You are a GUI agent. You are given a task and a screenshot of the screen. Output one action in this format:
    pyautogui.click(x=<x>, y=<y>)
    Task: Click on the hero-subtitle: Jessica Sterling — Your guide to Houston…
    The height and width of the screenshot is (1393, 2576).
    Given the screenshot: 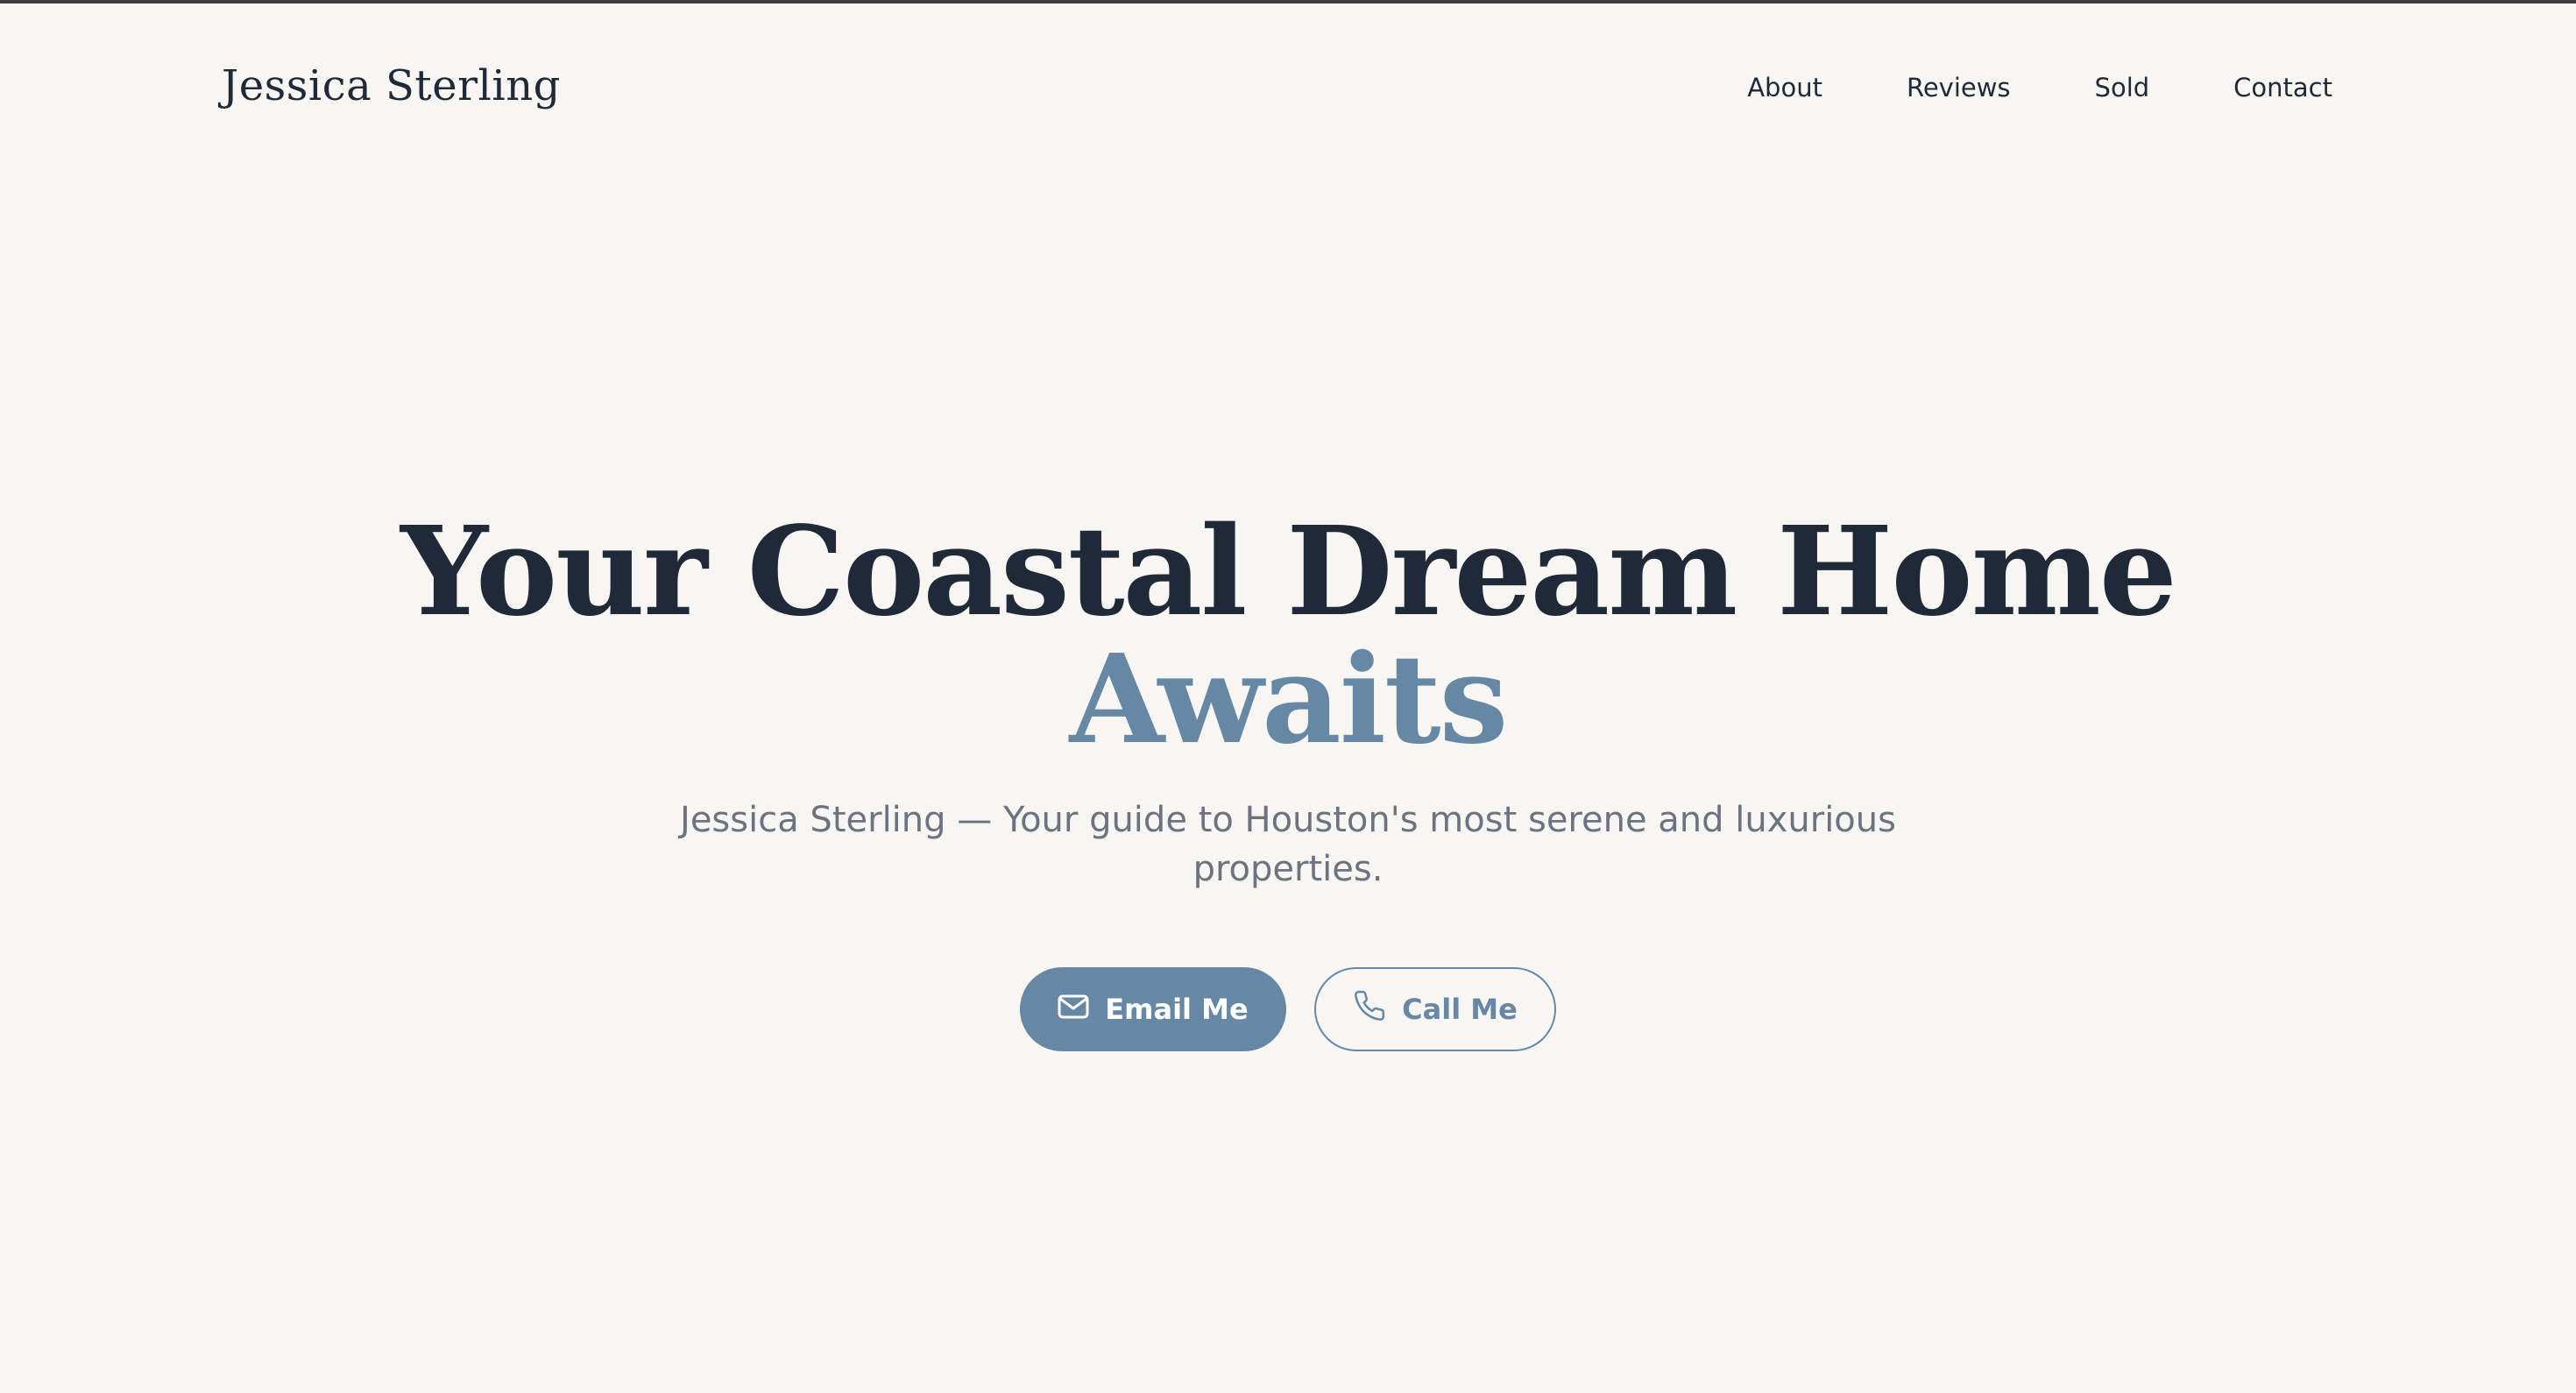 What is the action you would take?
    pyautogui.click(x=1288, y=845)
    